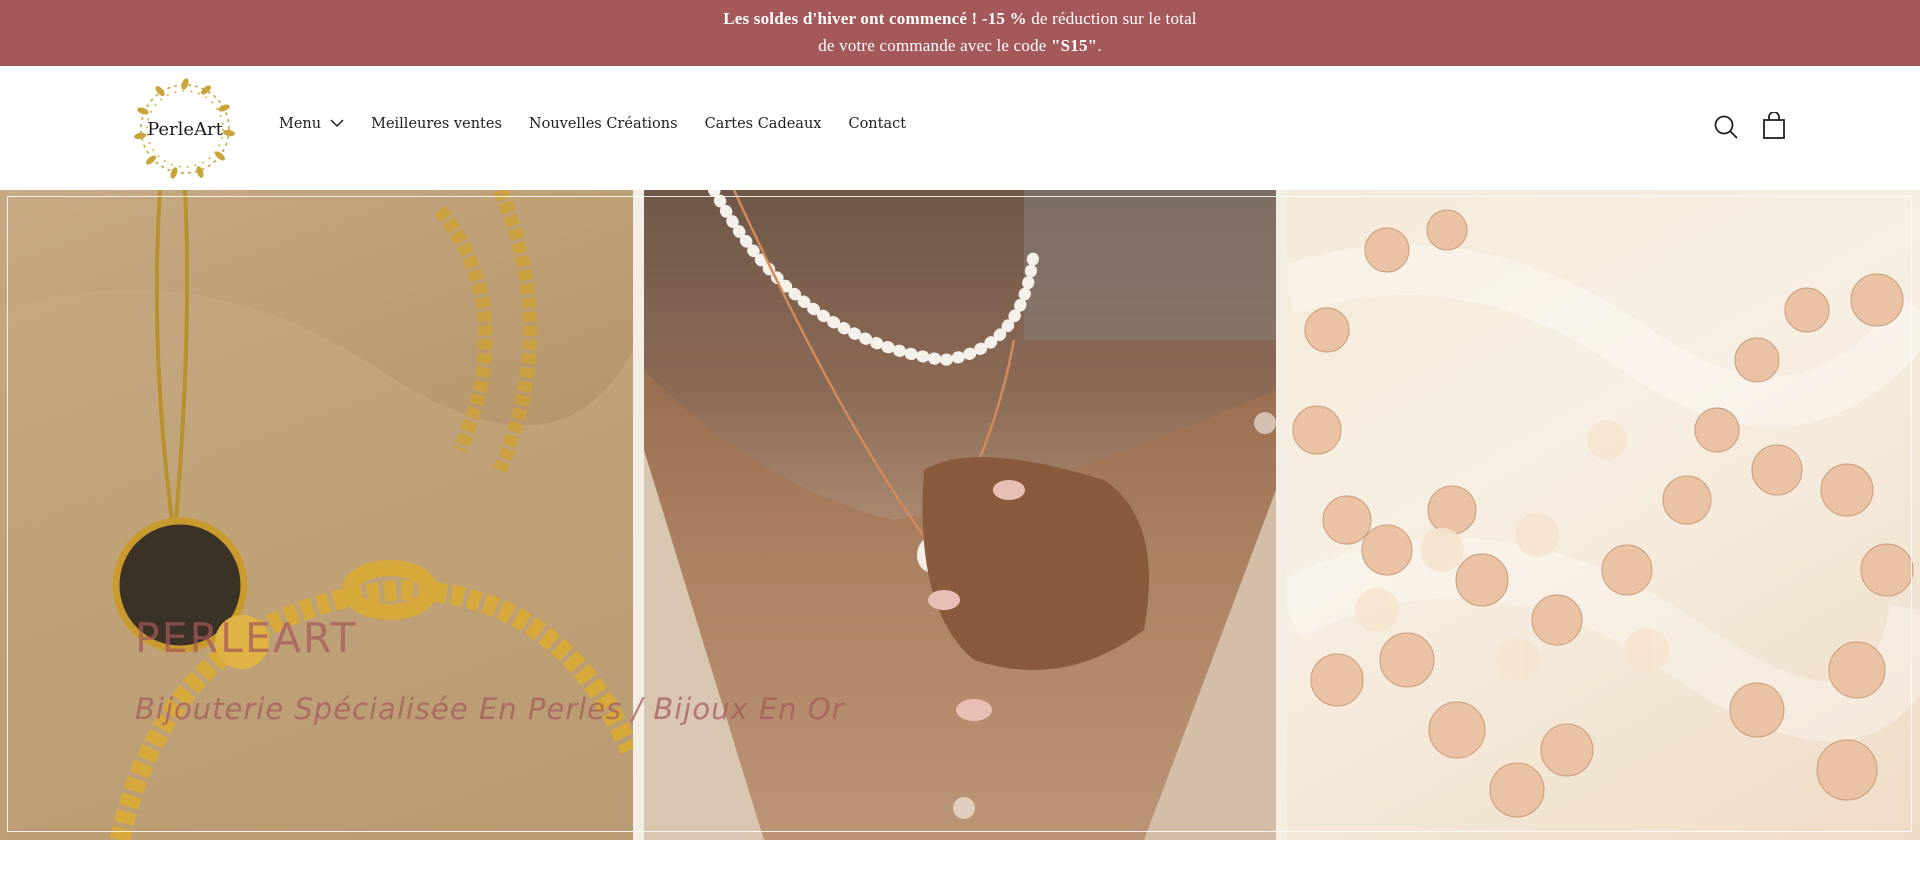 This screenshot has width=1920, height=888. I want to click on search-button, so click(1726, 129).